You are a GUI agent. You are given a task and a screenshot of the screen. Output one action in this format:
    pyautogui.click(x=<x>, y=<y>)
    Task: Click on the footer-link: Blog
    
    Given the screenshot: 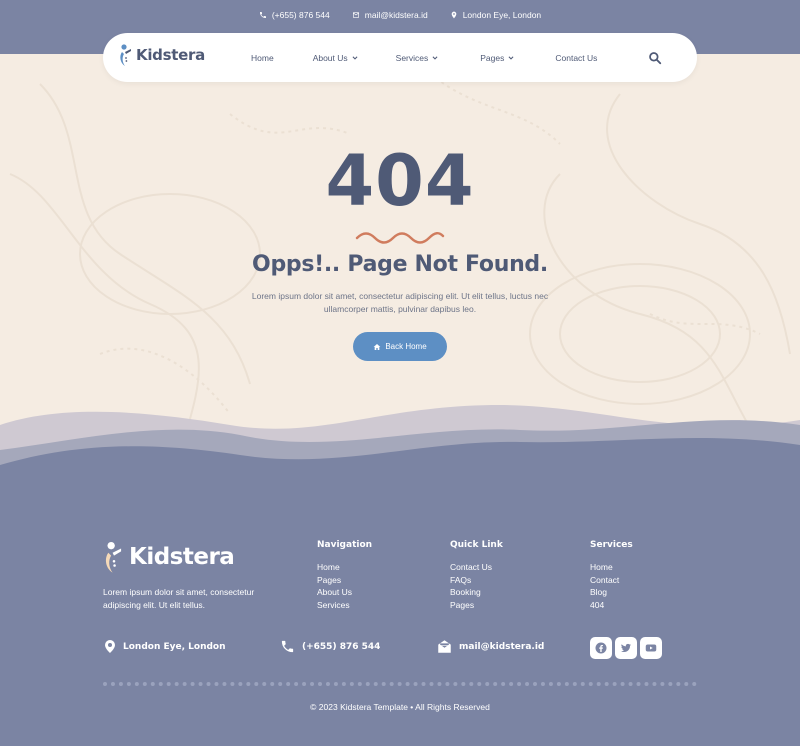 What is the action you would take?
    pyautogui.click(x=611, y=592)
    